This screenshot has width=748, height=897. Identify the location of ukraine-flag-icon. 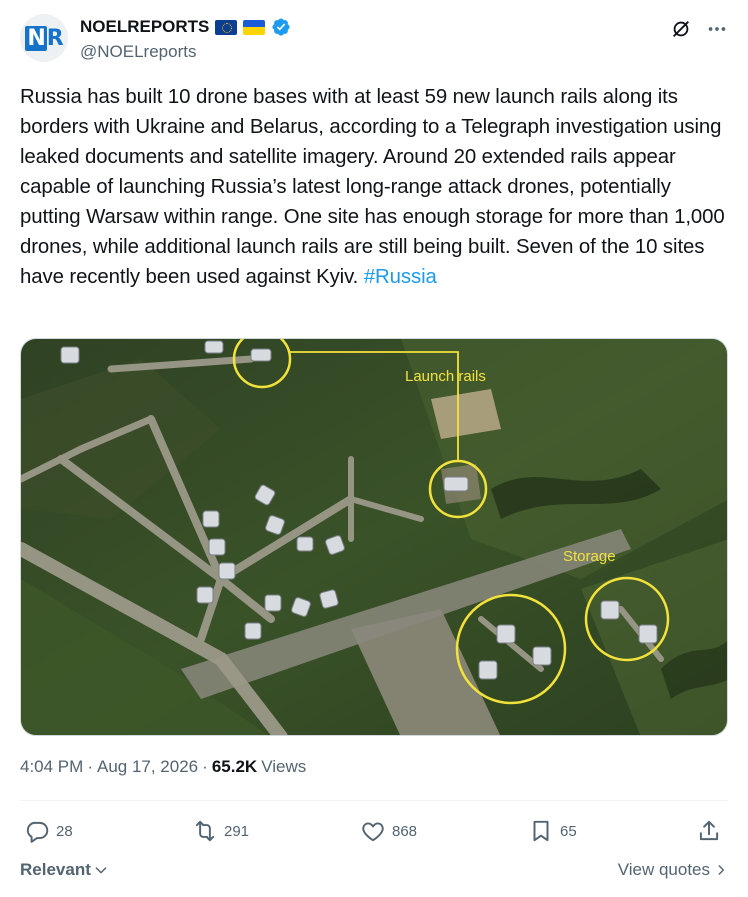
(254, 27).